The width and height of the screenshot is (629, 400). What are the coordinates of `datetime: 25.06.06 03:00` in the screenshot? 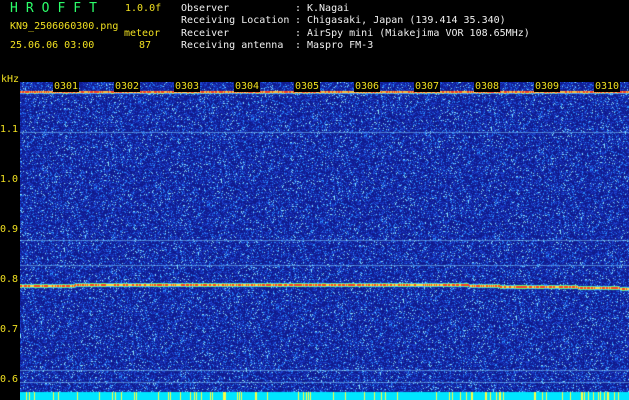 It's located at (52, 45).